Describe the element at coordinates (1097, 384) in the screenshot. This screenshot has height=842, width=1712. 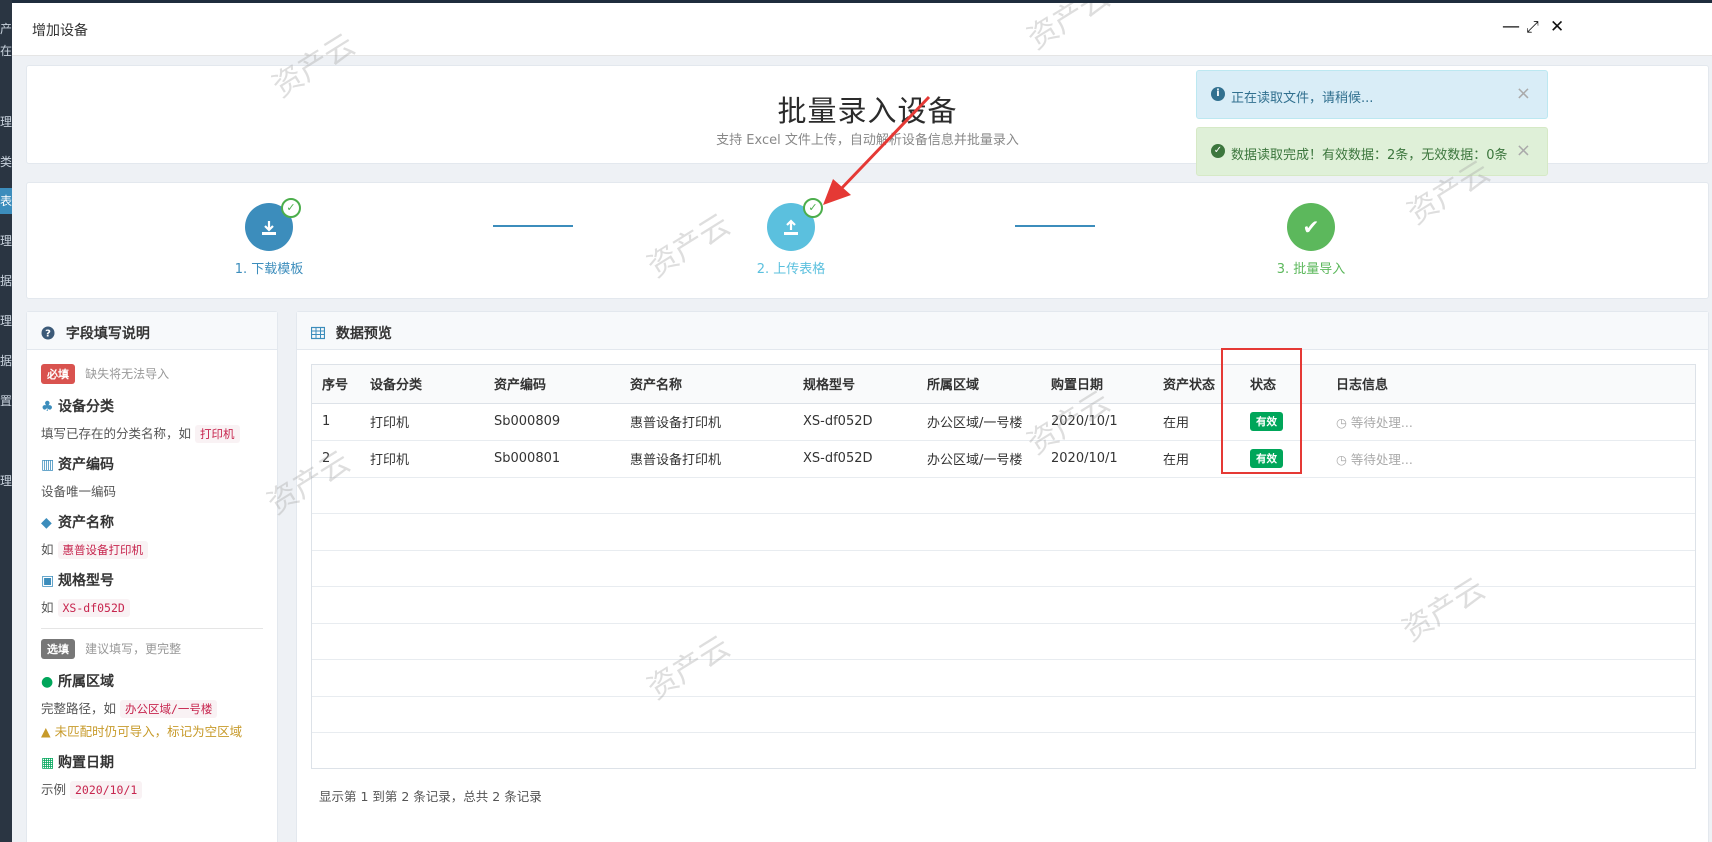
I see `col-header: 购置日期` at that location.